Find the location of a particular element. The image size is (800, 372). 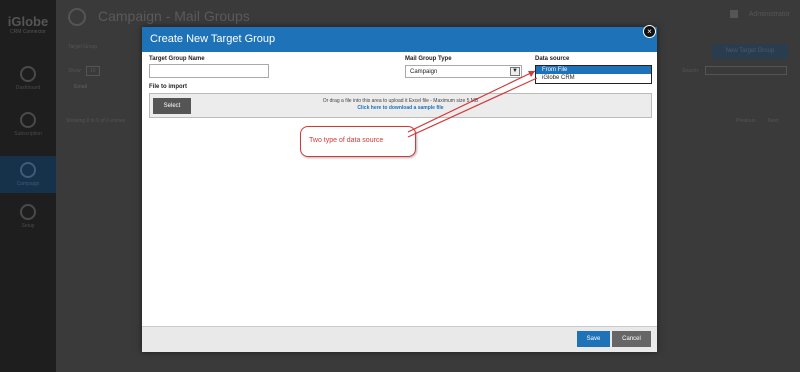

sidebar-item-label: Campaign is located at coordinates (28, 184).